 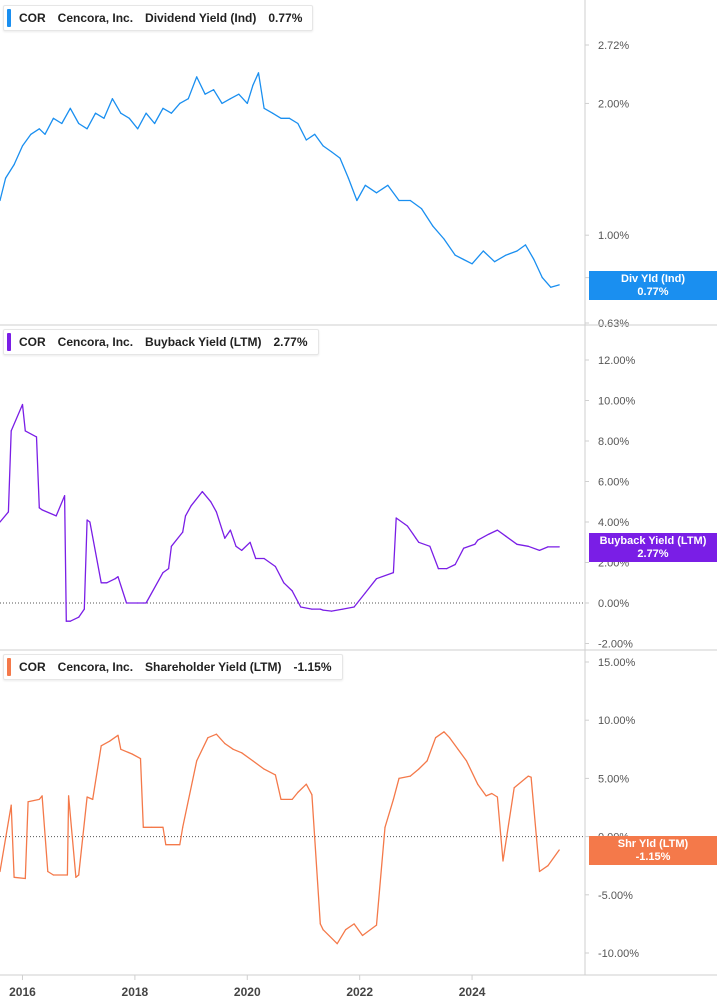 I want to click on last-value-flag-dividend: Div Yld (Ind) 0.77%, so click(x=653, y=285).